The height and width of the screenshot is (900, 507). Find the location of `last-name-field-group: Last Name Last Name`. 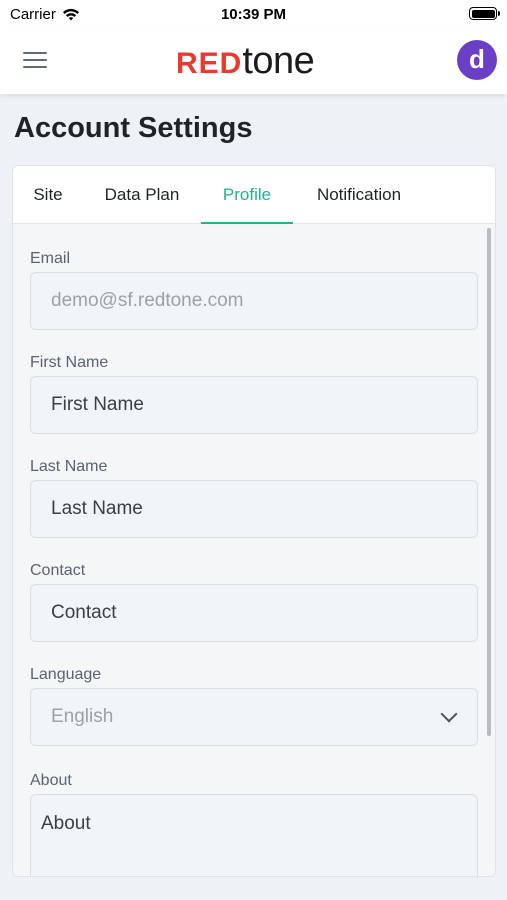

last-name-field-group: Last Name Last Name is located at coordinates (254, 497).